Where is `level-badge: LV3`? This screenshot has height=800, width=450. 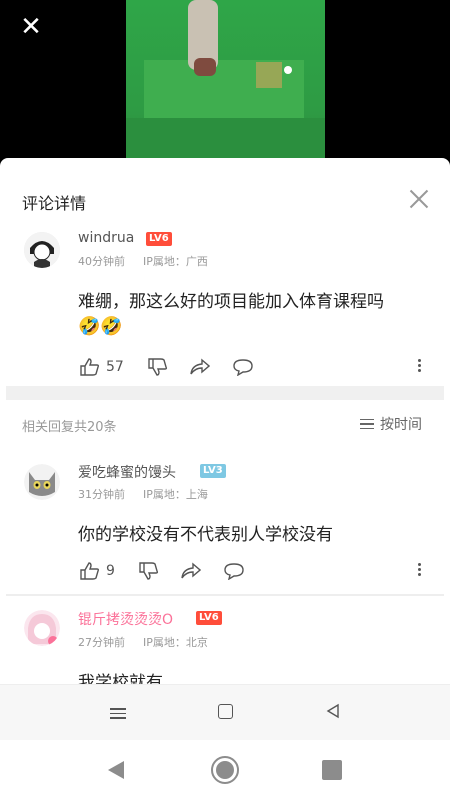
level-badge: LV3 is located at coordinates (213, 471).